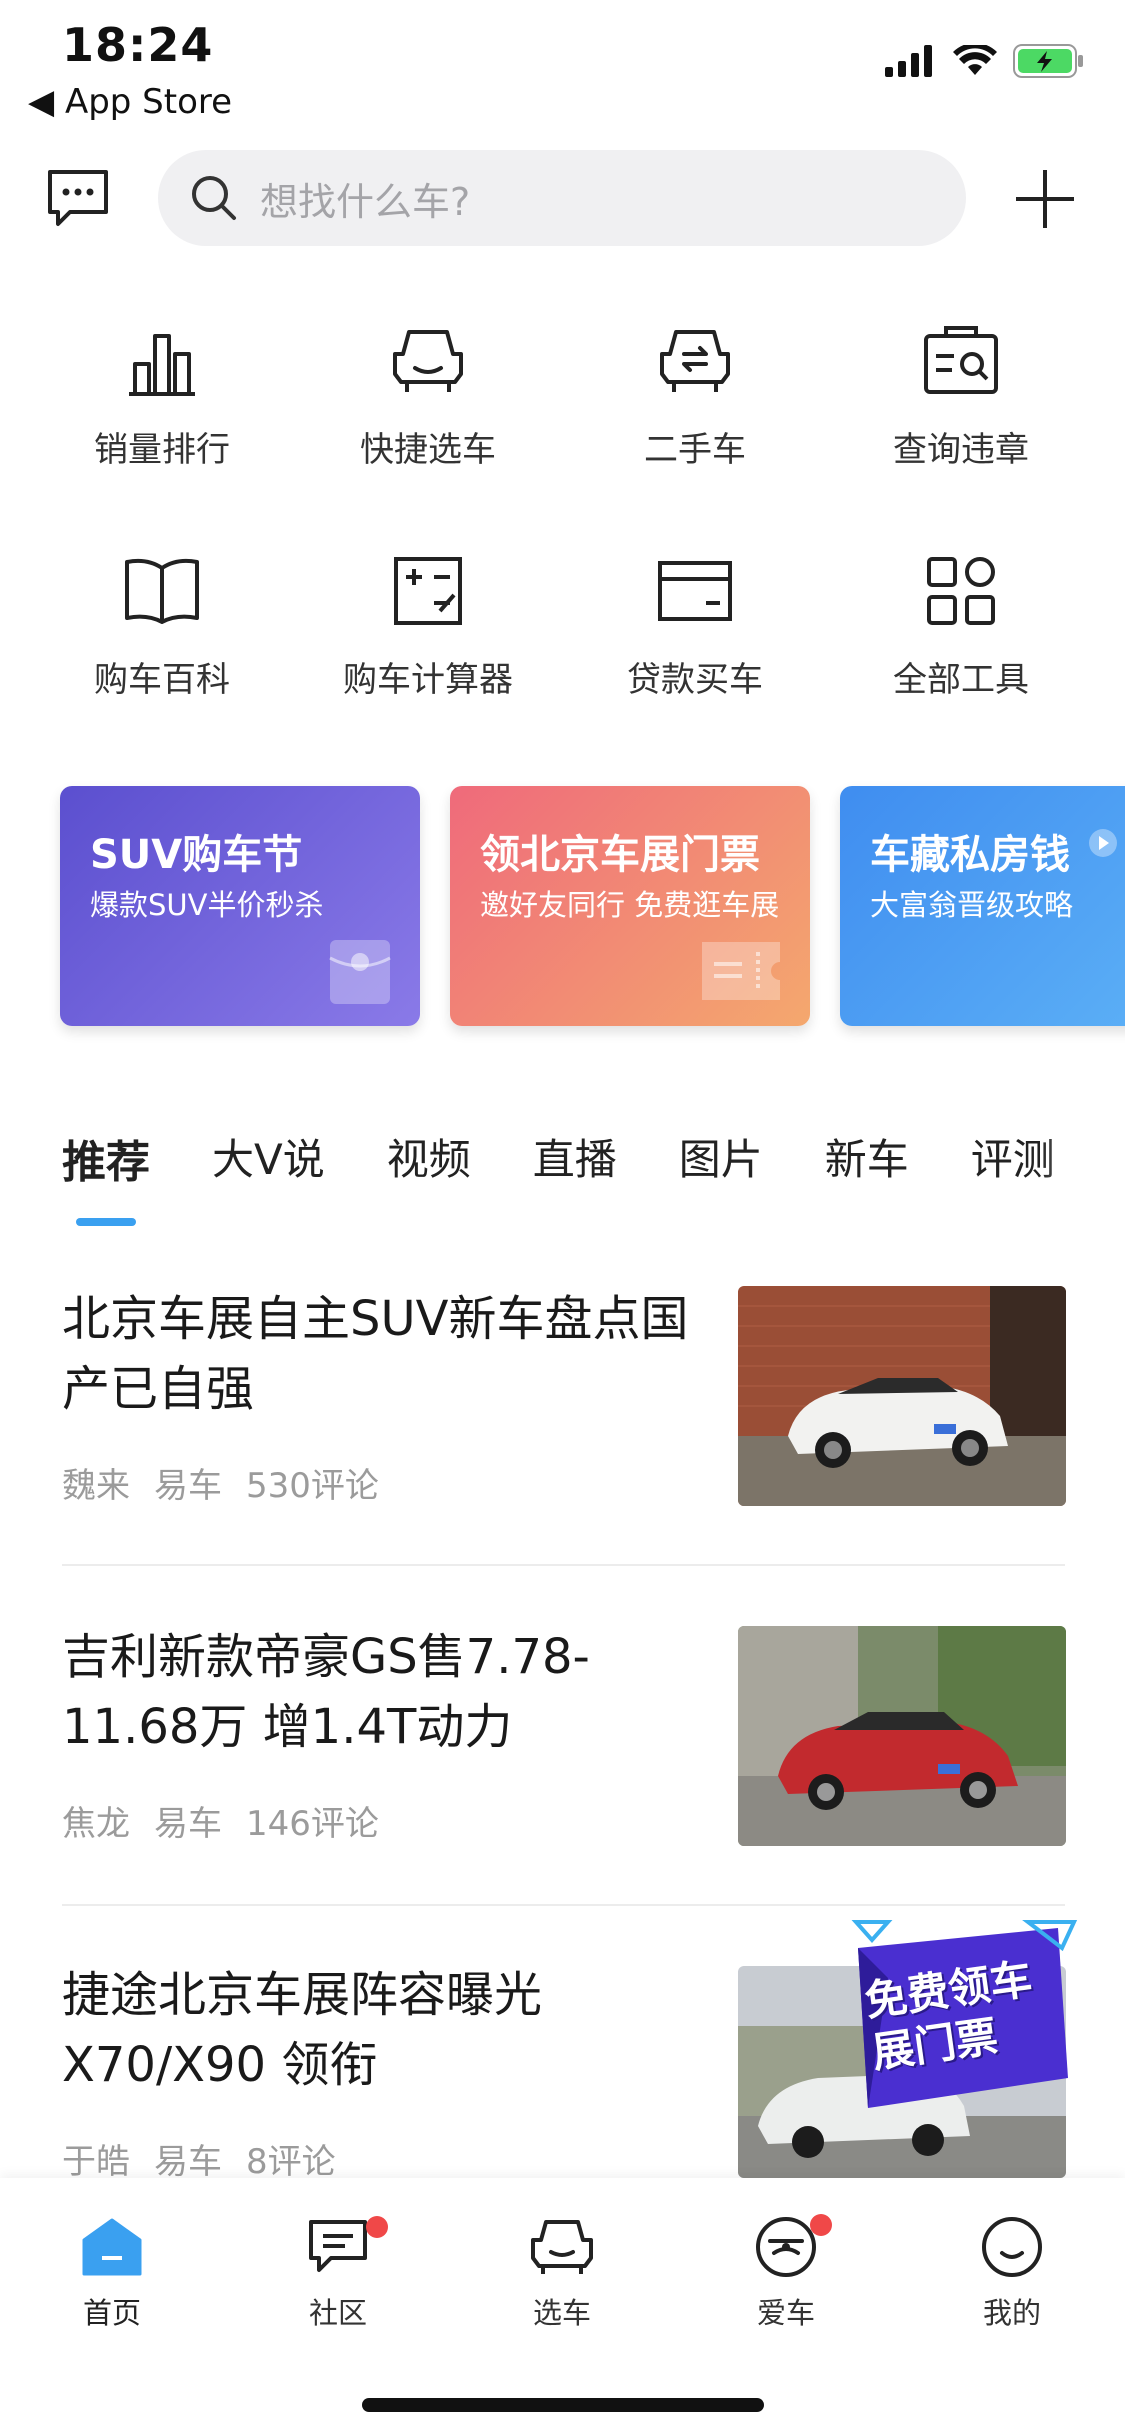 This screenshot has width=1125, height=2436. I want to click on content-tabs: 推荐 大V说 视频 直播 图片 新车 评测, so click(589, 1158).